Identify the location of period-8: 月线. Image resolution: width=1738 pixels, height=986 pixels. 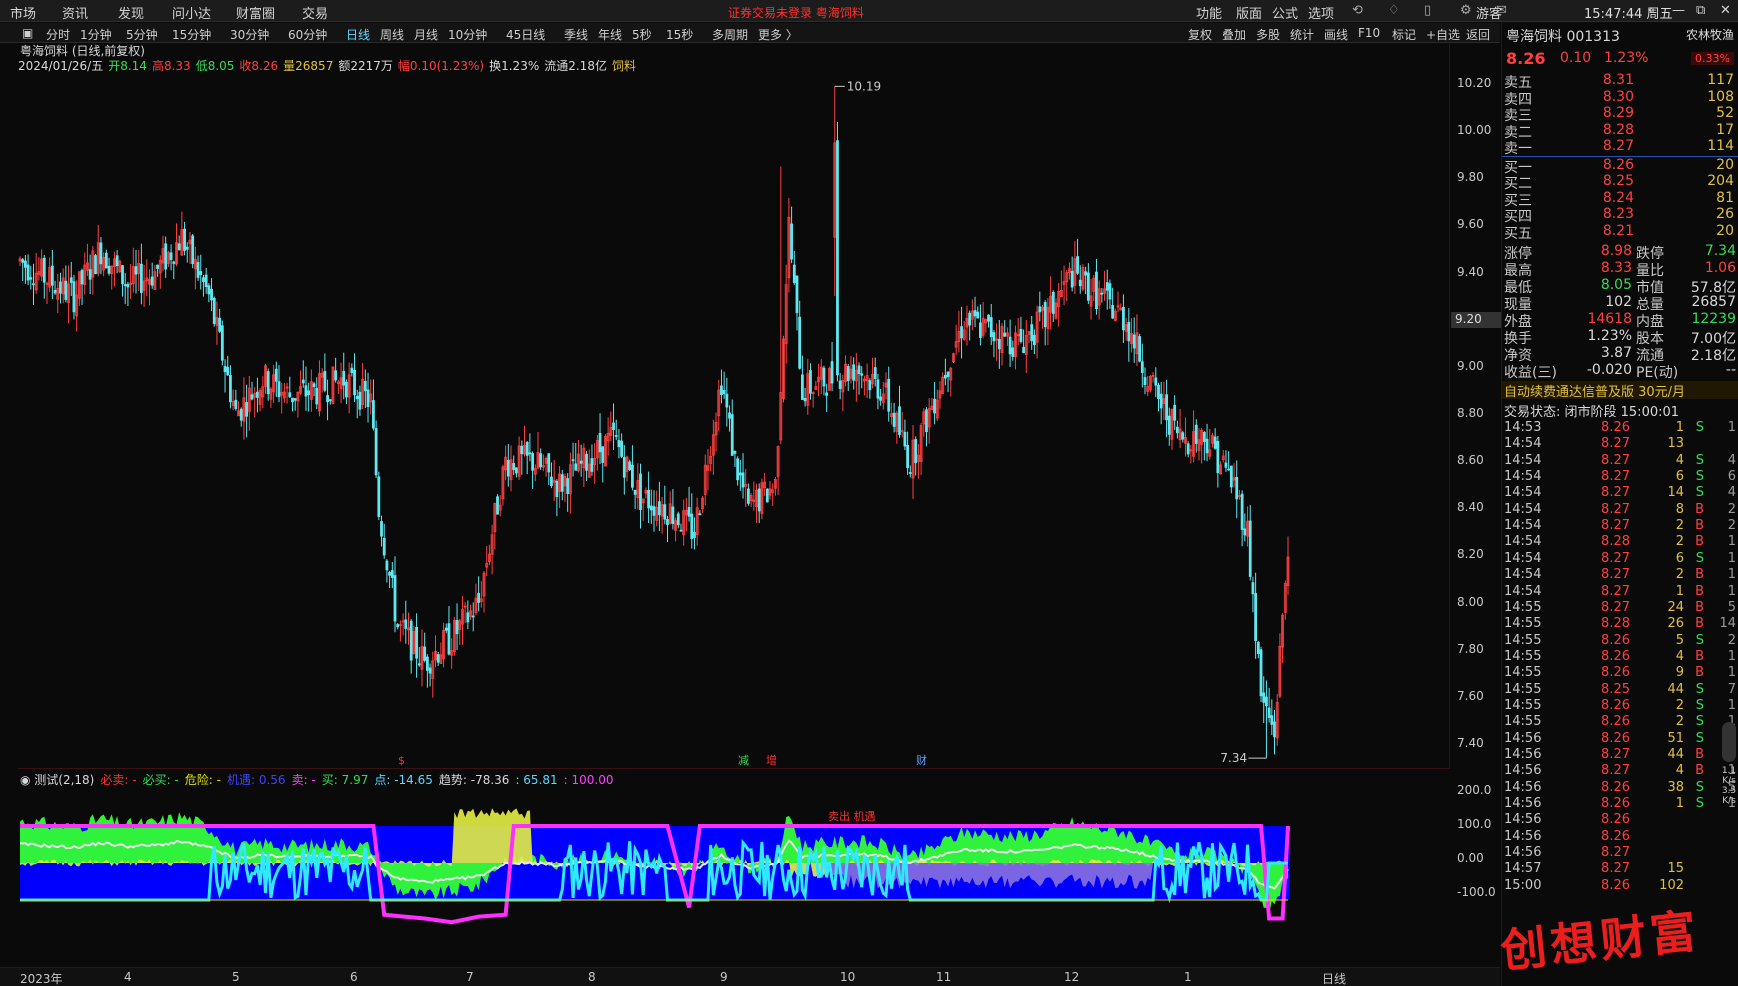
(426, 34).